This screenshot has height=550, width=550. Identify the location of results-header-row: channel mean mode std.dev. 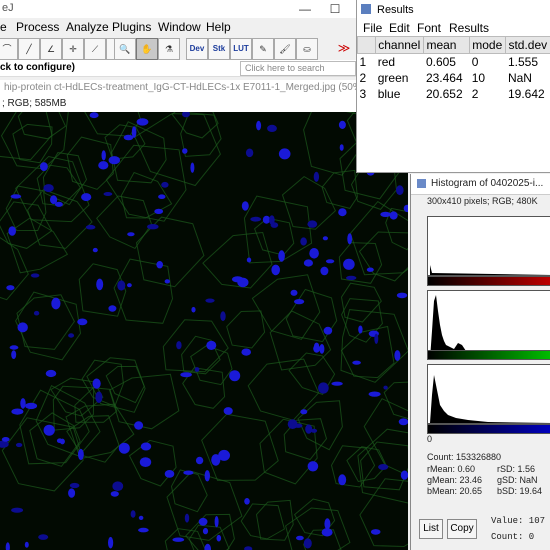
(453, 45).